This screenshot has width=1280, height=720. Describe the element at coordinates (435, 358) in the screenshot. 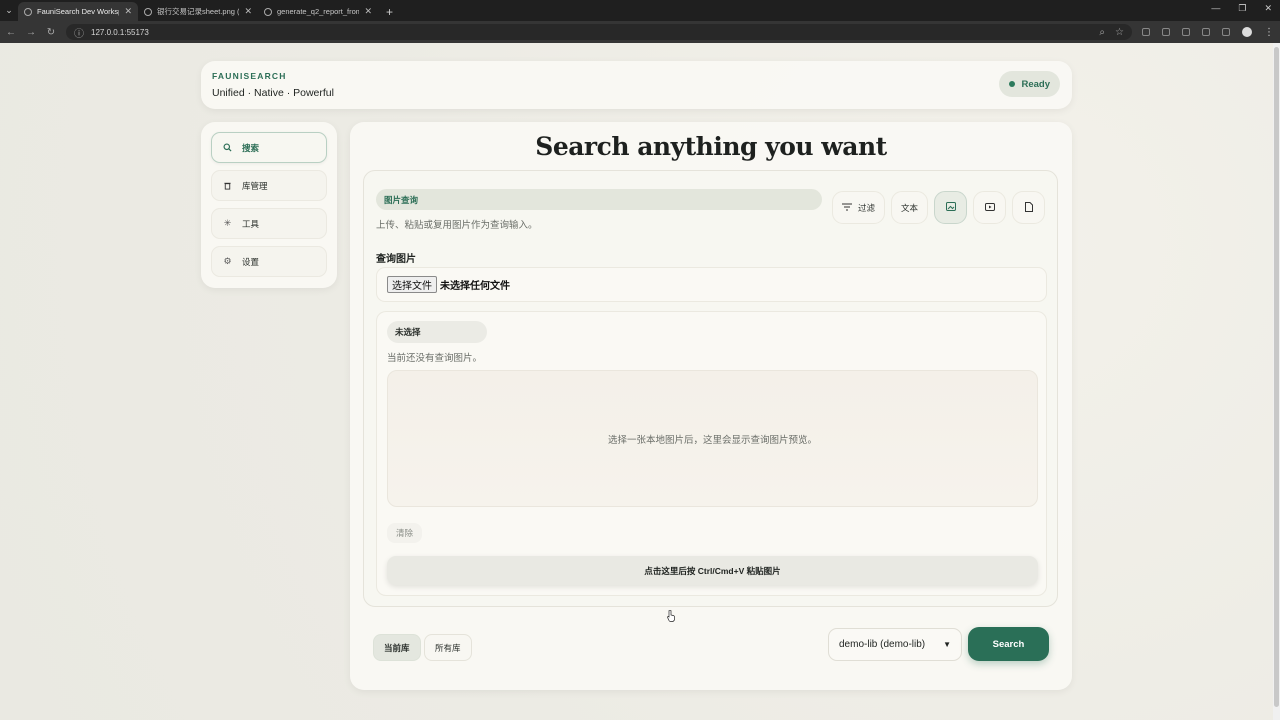

I see `selection-description: 当前还没有查询图片。` at that location.